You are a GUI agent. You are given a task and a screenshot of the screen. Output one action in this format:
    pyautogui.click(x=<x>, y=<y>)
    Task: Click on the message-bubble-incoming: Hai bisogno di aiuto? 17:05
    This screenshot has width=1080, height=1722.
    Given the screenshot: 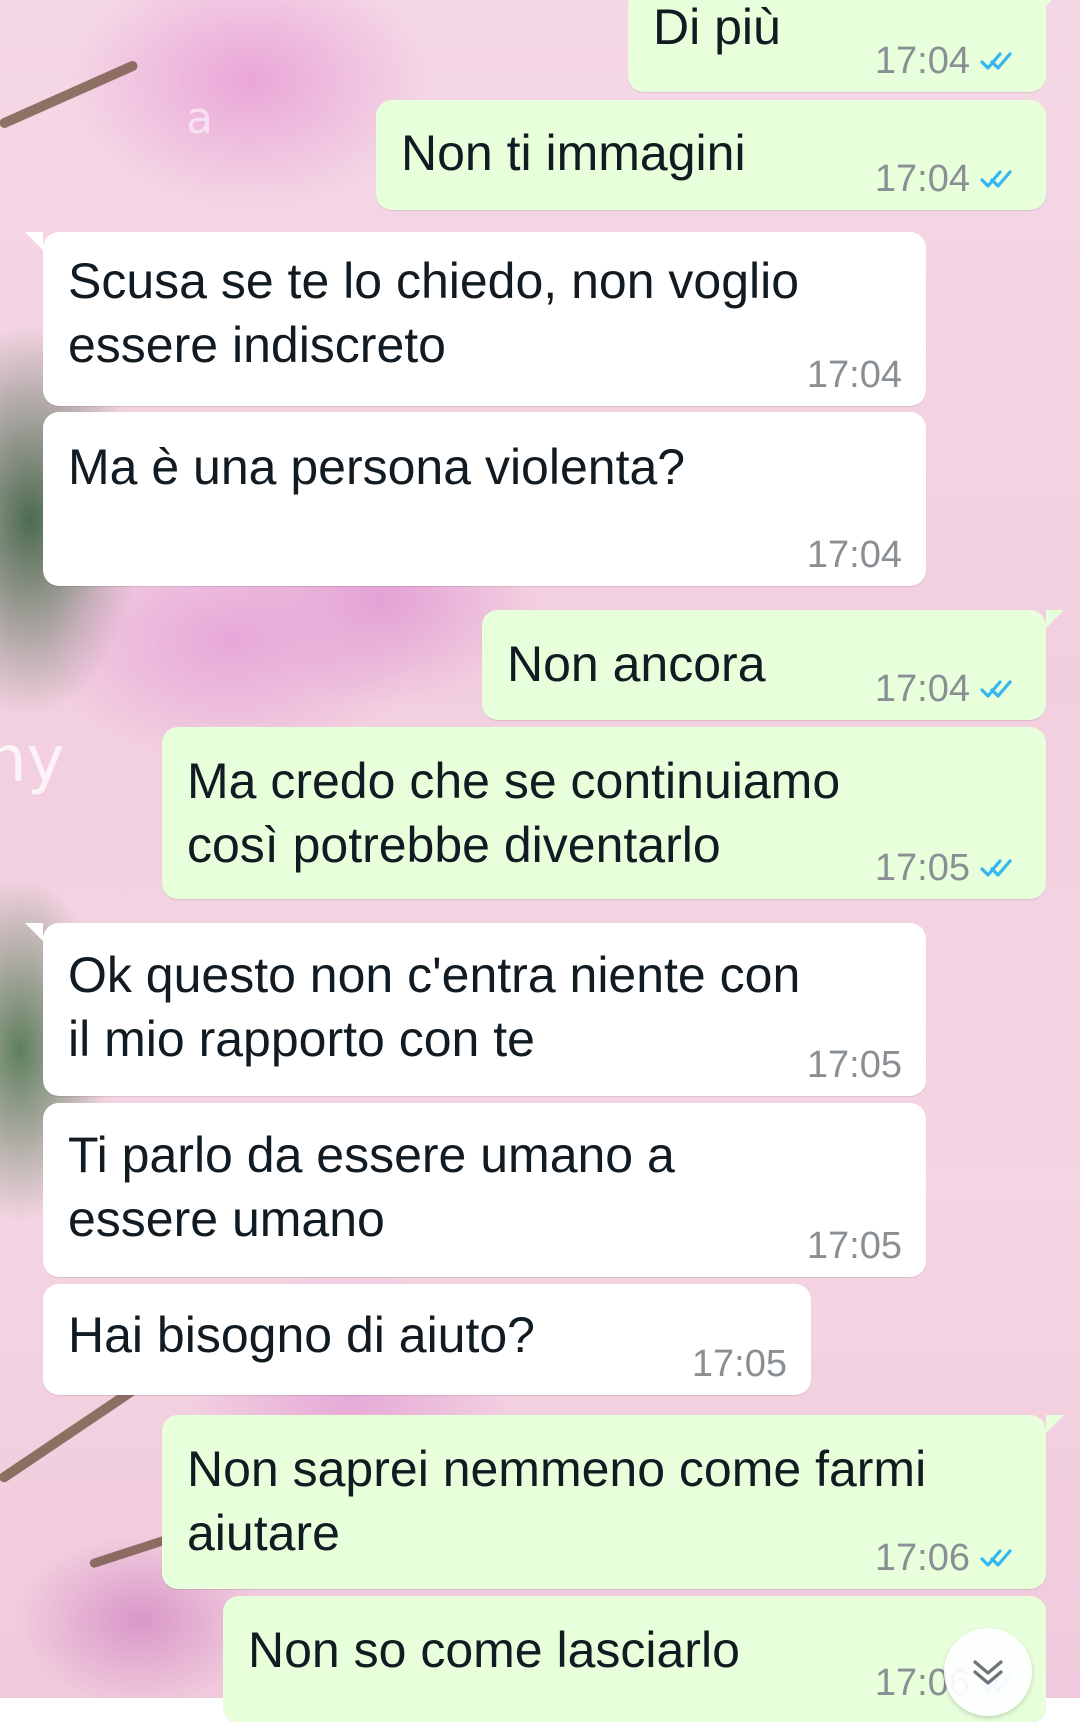 What is the action you would take?
    pyautogui.click(x=427, y=1339)
    